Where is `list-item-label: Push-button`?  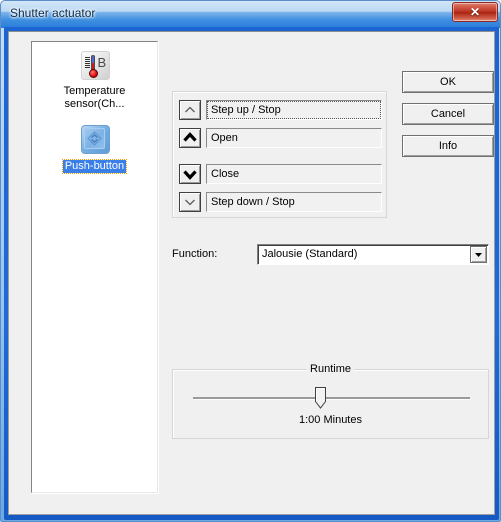
list-item-label: Push-button is located at coordinates (94, 166).